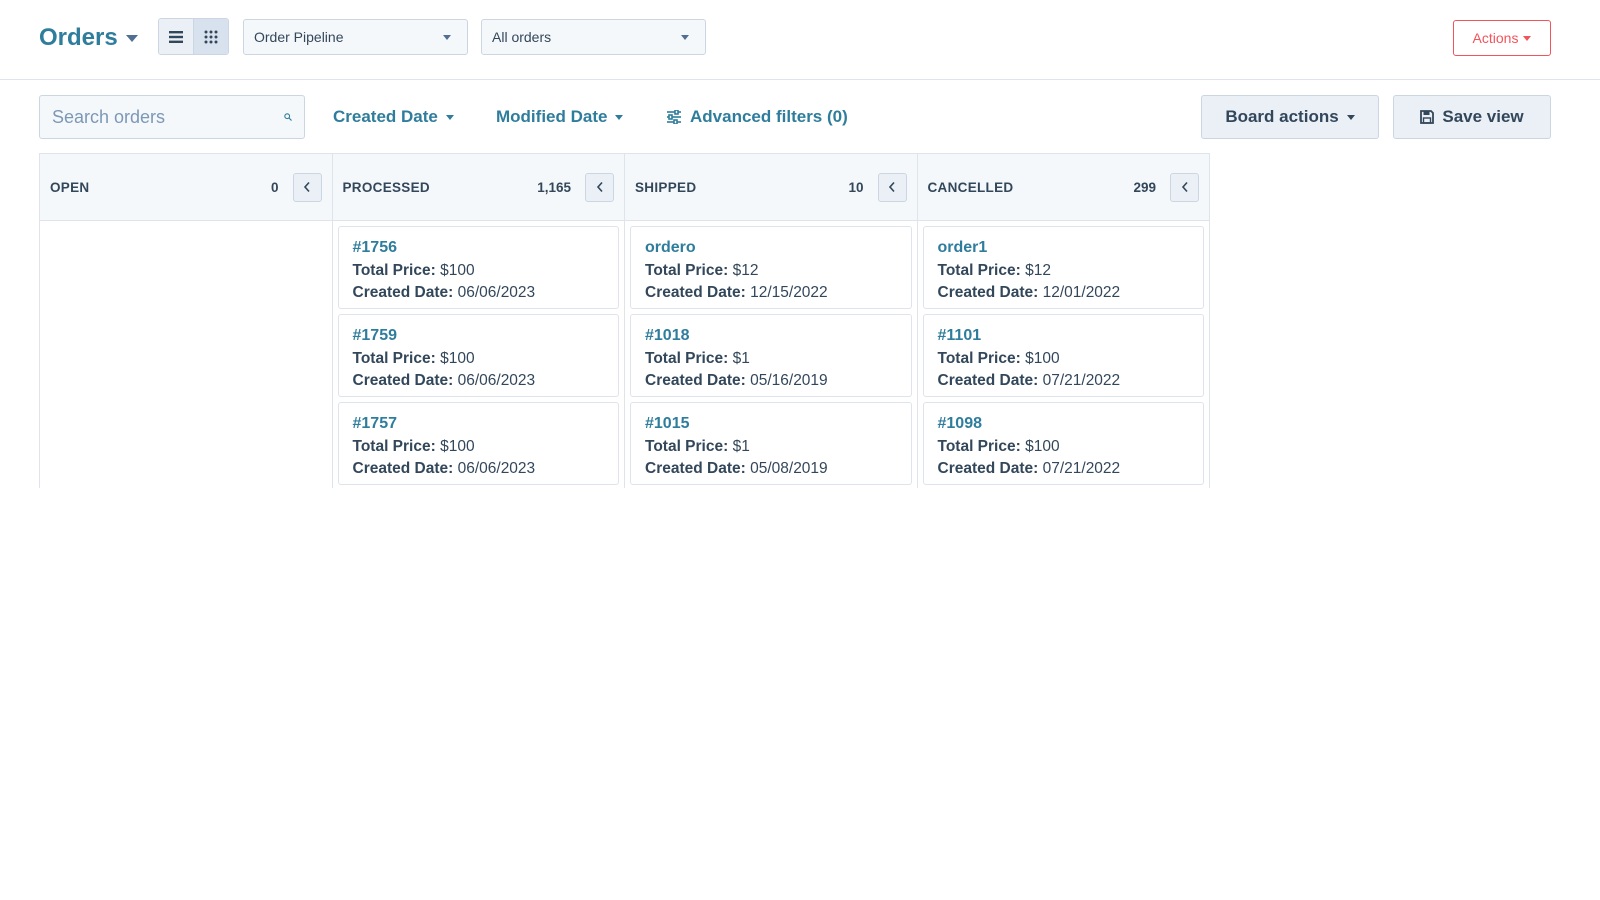 Image resolution: width=1600 pixels, height=900 pixels. Describe the element at coordinates (1290, 117) in the screenshot. I see `board-actions-button: Board actions` at that location.